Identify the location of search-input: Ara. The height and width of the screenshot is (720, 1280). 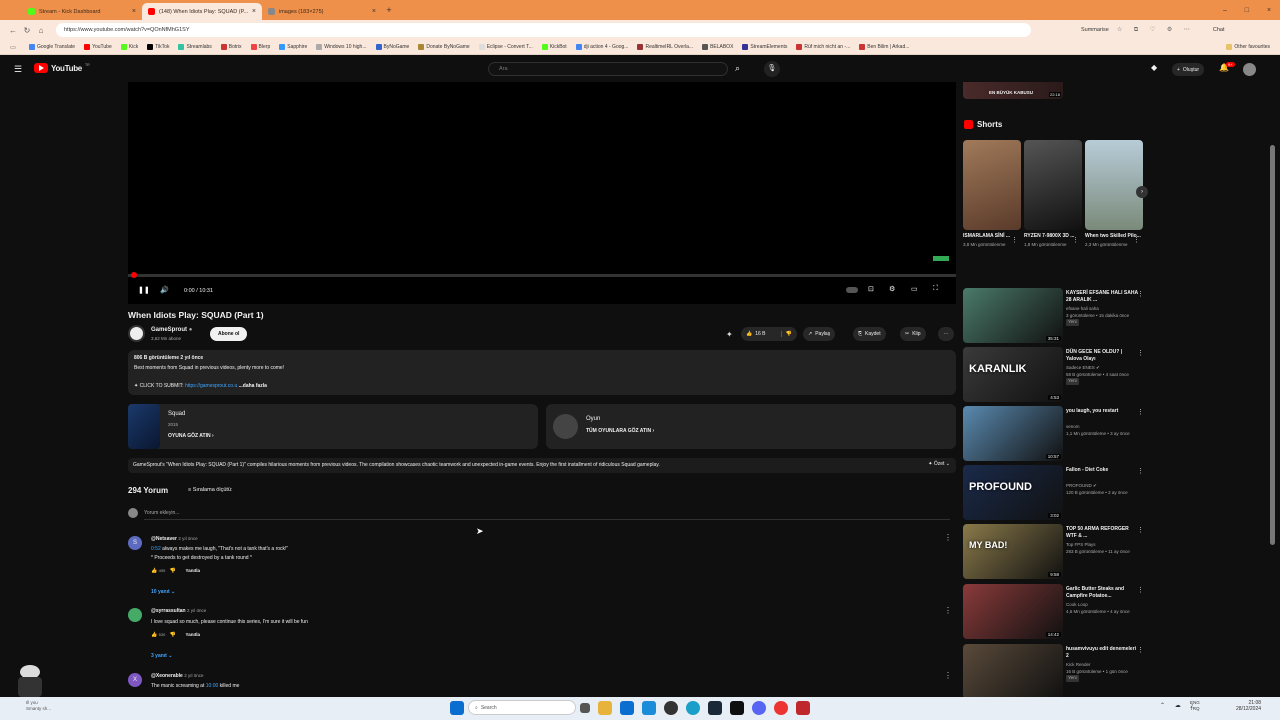
(608, 69).